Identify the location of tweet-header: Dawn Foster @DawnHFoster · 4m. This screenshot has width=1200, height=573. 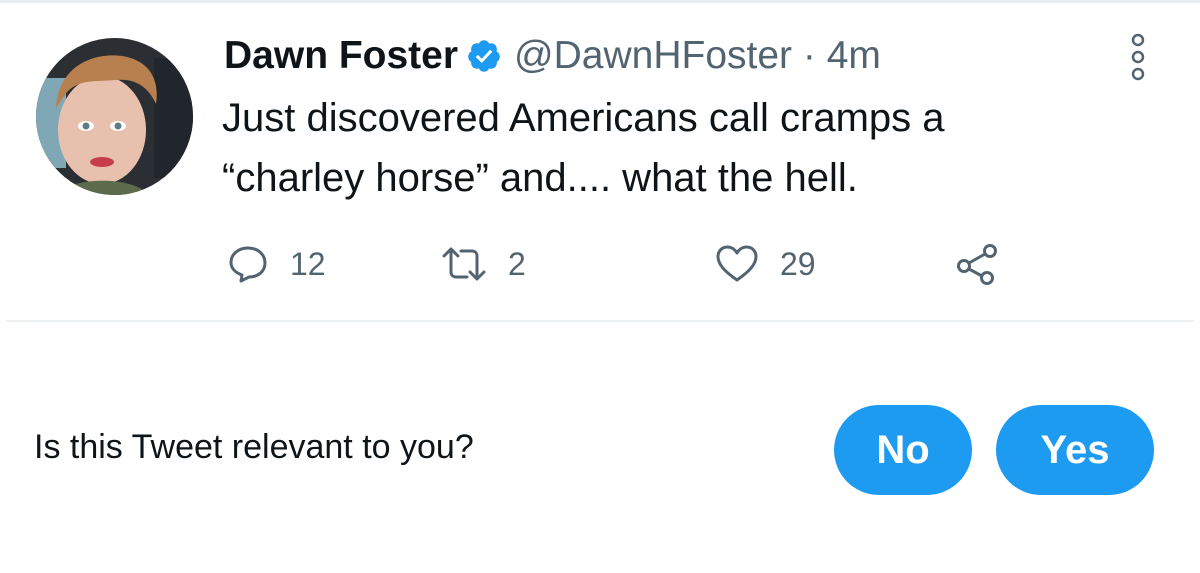
(552, 56).